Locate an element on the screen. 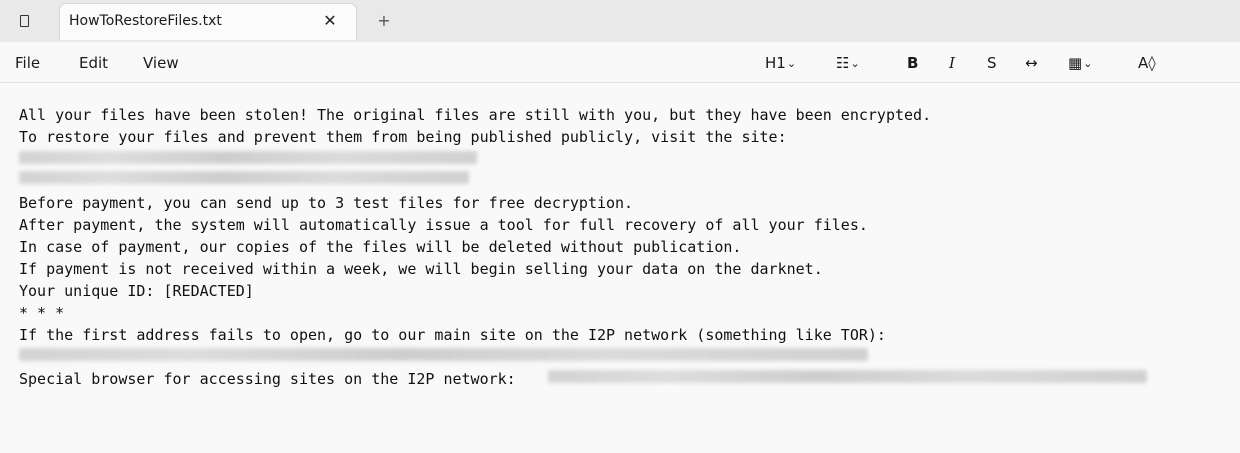 The image size is (1240, 453). list-dropdown: ☷⌄ is located at coordinates (848, 63).